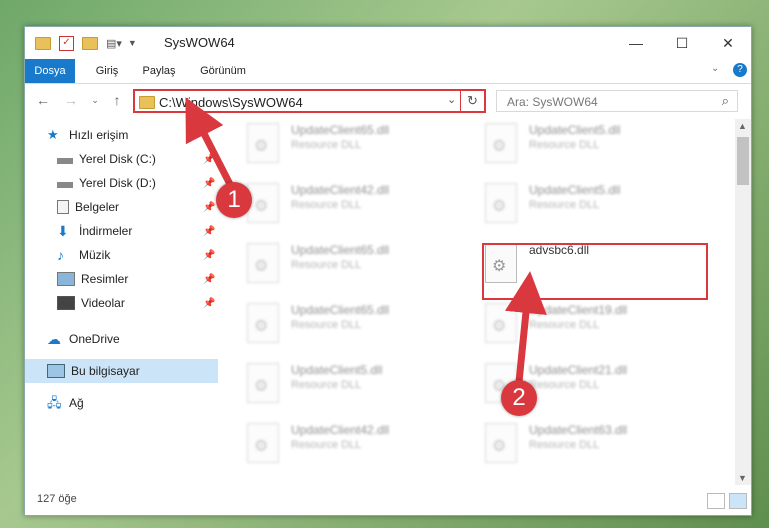 This screenshot has height=528, width=769. What do you see at coordinates (105, 371) in the screenshot?
I see `sidebar-item-label: Bu bilgisayar` at bounding box center [105, 371].